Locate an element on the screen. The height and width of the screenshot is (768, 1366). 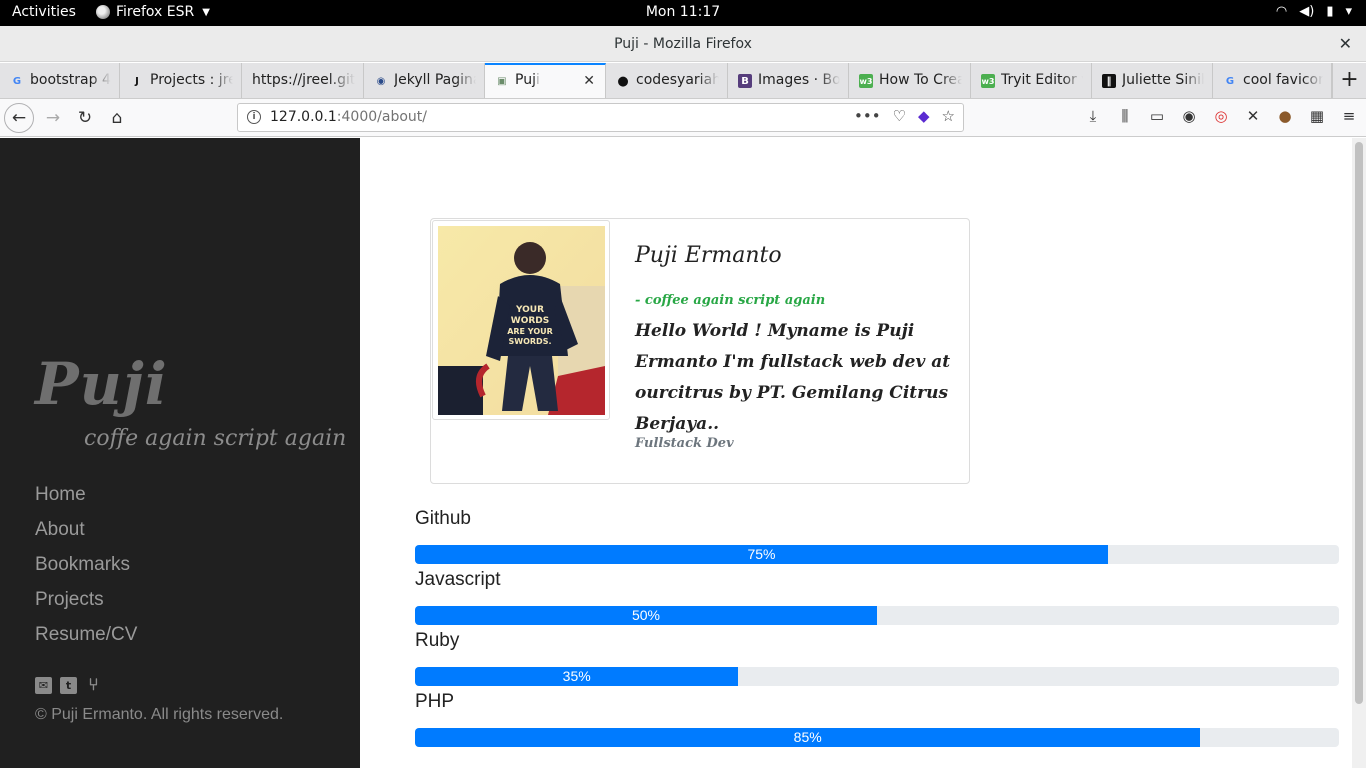
progress-javascript: 50% is located at coordinates (877, 615).